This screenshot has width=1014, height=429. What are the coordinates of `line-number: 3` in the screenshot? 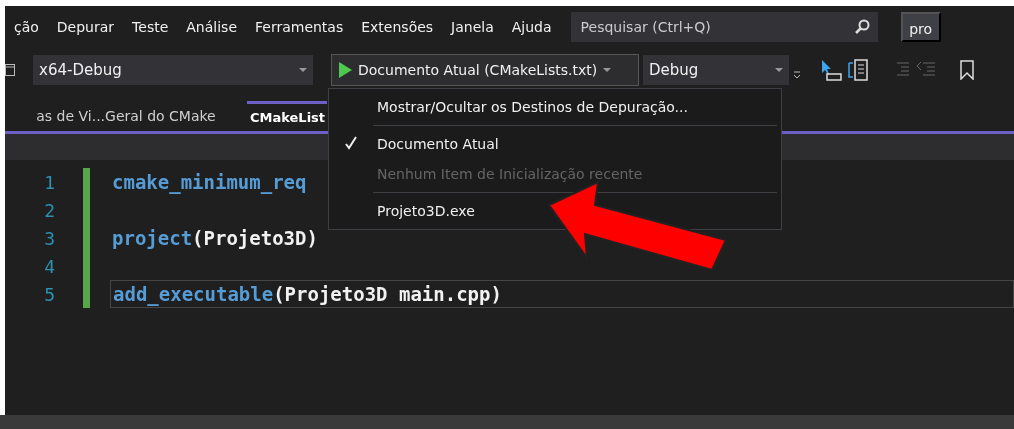 It's located at (49, 238).